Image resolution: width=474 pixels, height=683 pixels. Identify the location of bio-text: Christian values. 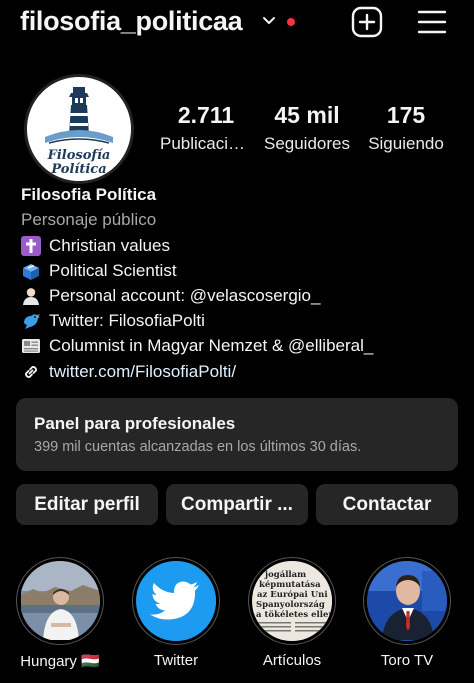
(109, 245).